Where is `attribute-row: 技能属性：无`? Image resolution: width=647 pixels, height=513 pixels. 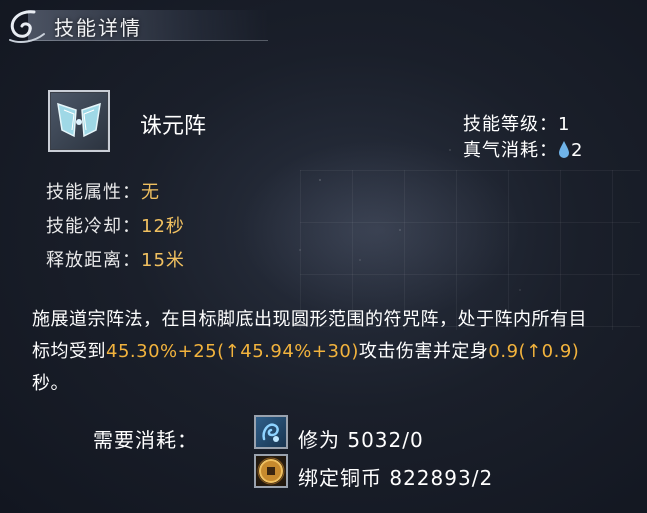 attribute-row: 技能属性：无 is located at coordinates (103, 191).